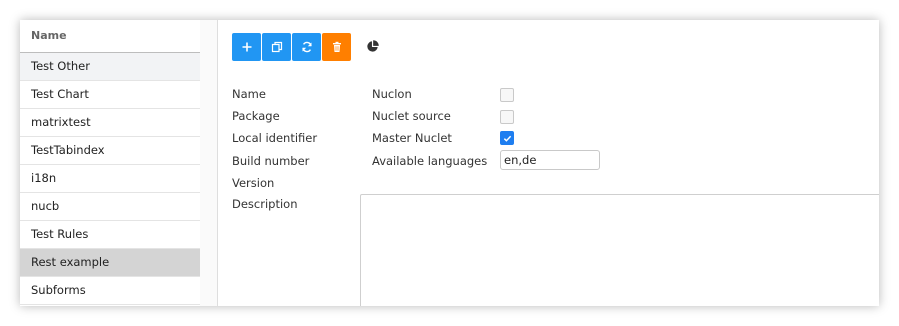 The width and height of the screenshot is (899, 326). What do you see at coordinates (392, 94) in the screenshot?
I see `label-nuclon: Nuclon` at bounding box center [392, 94].